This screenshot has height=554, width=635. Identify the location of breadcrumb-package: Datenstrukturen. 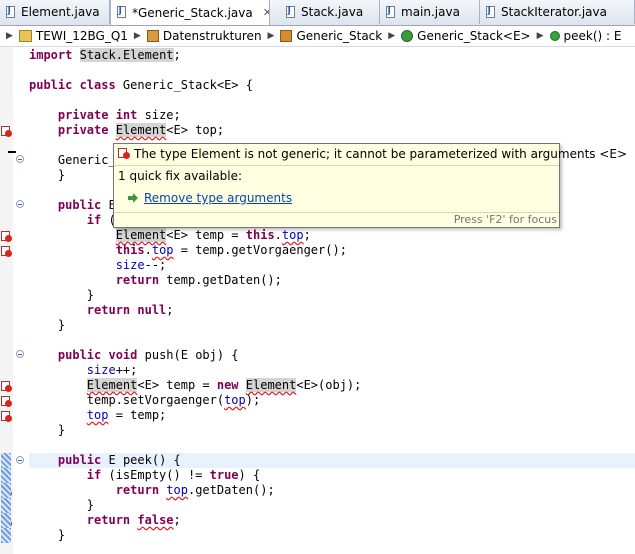
(204, 36).